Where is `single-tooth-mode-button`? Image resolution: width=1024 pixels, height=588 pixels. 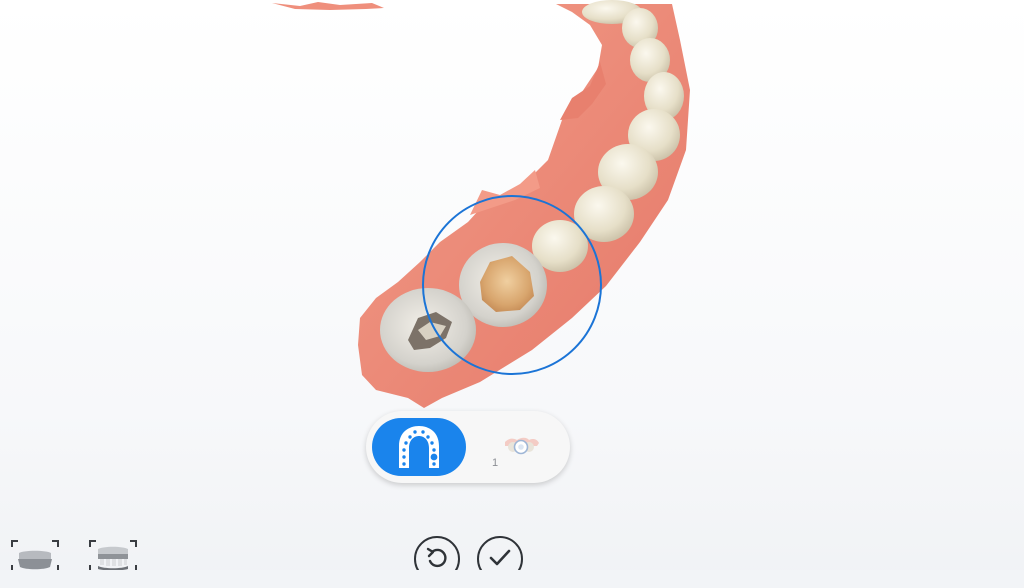
single-tooth-mode-button is located at coordinates (521, 447).